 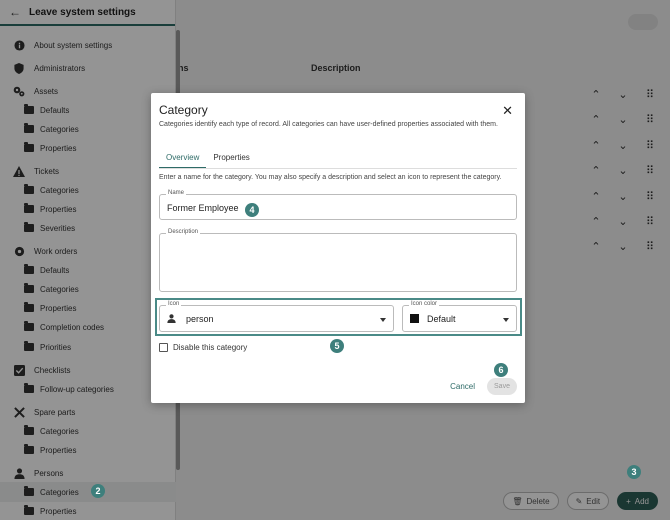 I want to click on icon-select-label: Icon, so click(x=174, y=304).